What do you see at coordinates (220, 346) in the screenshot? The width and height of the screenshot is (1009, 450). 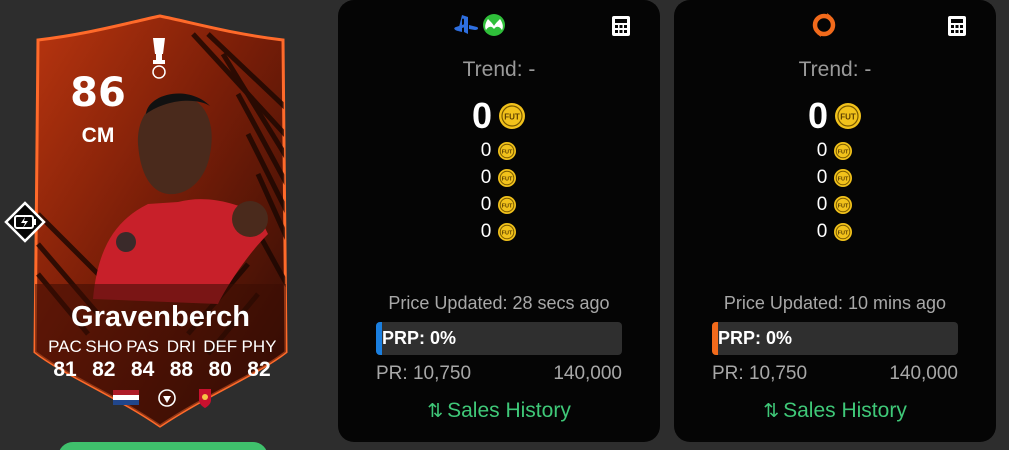 I see `stat-label-def: DEF` at bounding box center [220, 346].